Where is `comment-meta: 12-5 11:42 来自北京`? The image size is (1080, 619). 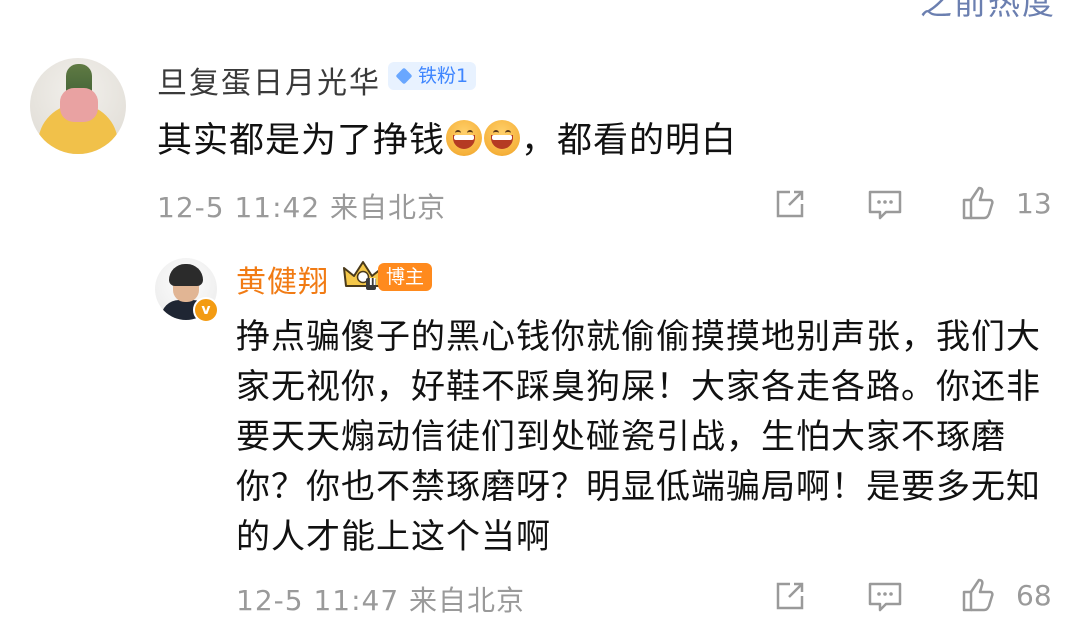
comment-meta: 12-5 11:42 来自北京 is located at coordinates (302, 207).